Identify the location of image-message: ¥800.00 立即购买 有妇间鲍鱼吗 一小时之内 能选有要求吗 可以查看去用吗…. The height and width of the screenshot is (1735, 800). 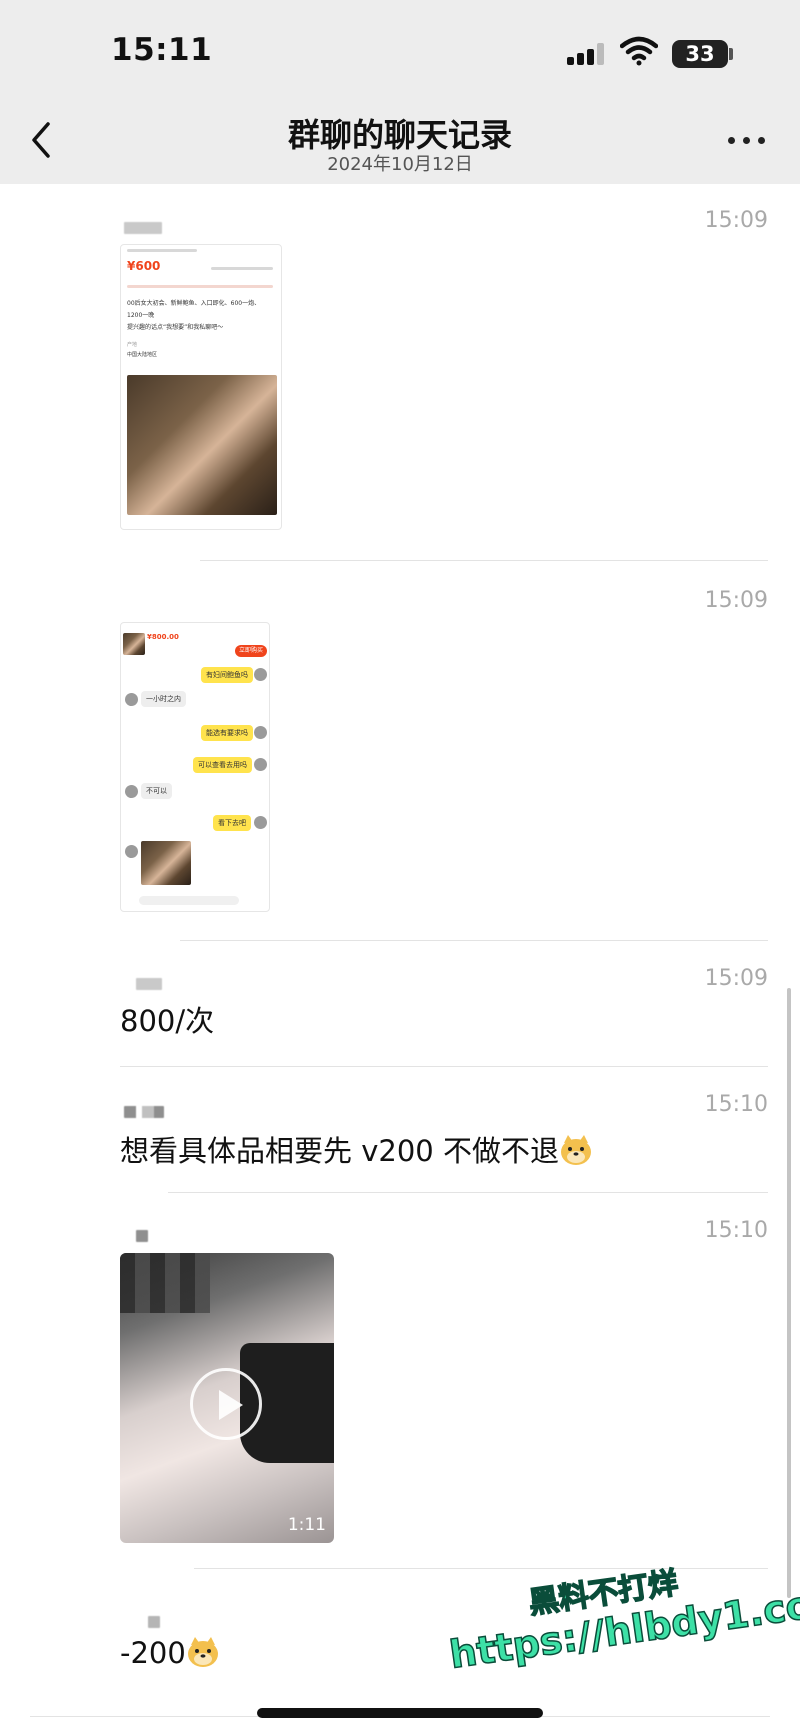
(195, 767).